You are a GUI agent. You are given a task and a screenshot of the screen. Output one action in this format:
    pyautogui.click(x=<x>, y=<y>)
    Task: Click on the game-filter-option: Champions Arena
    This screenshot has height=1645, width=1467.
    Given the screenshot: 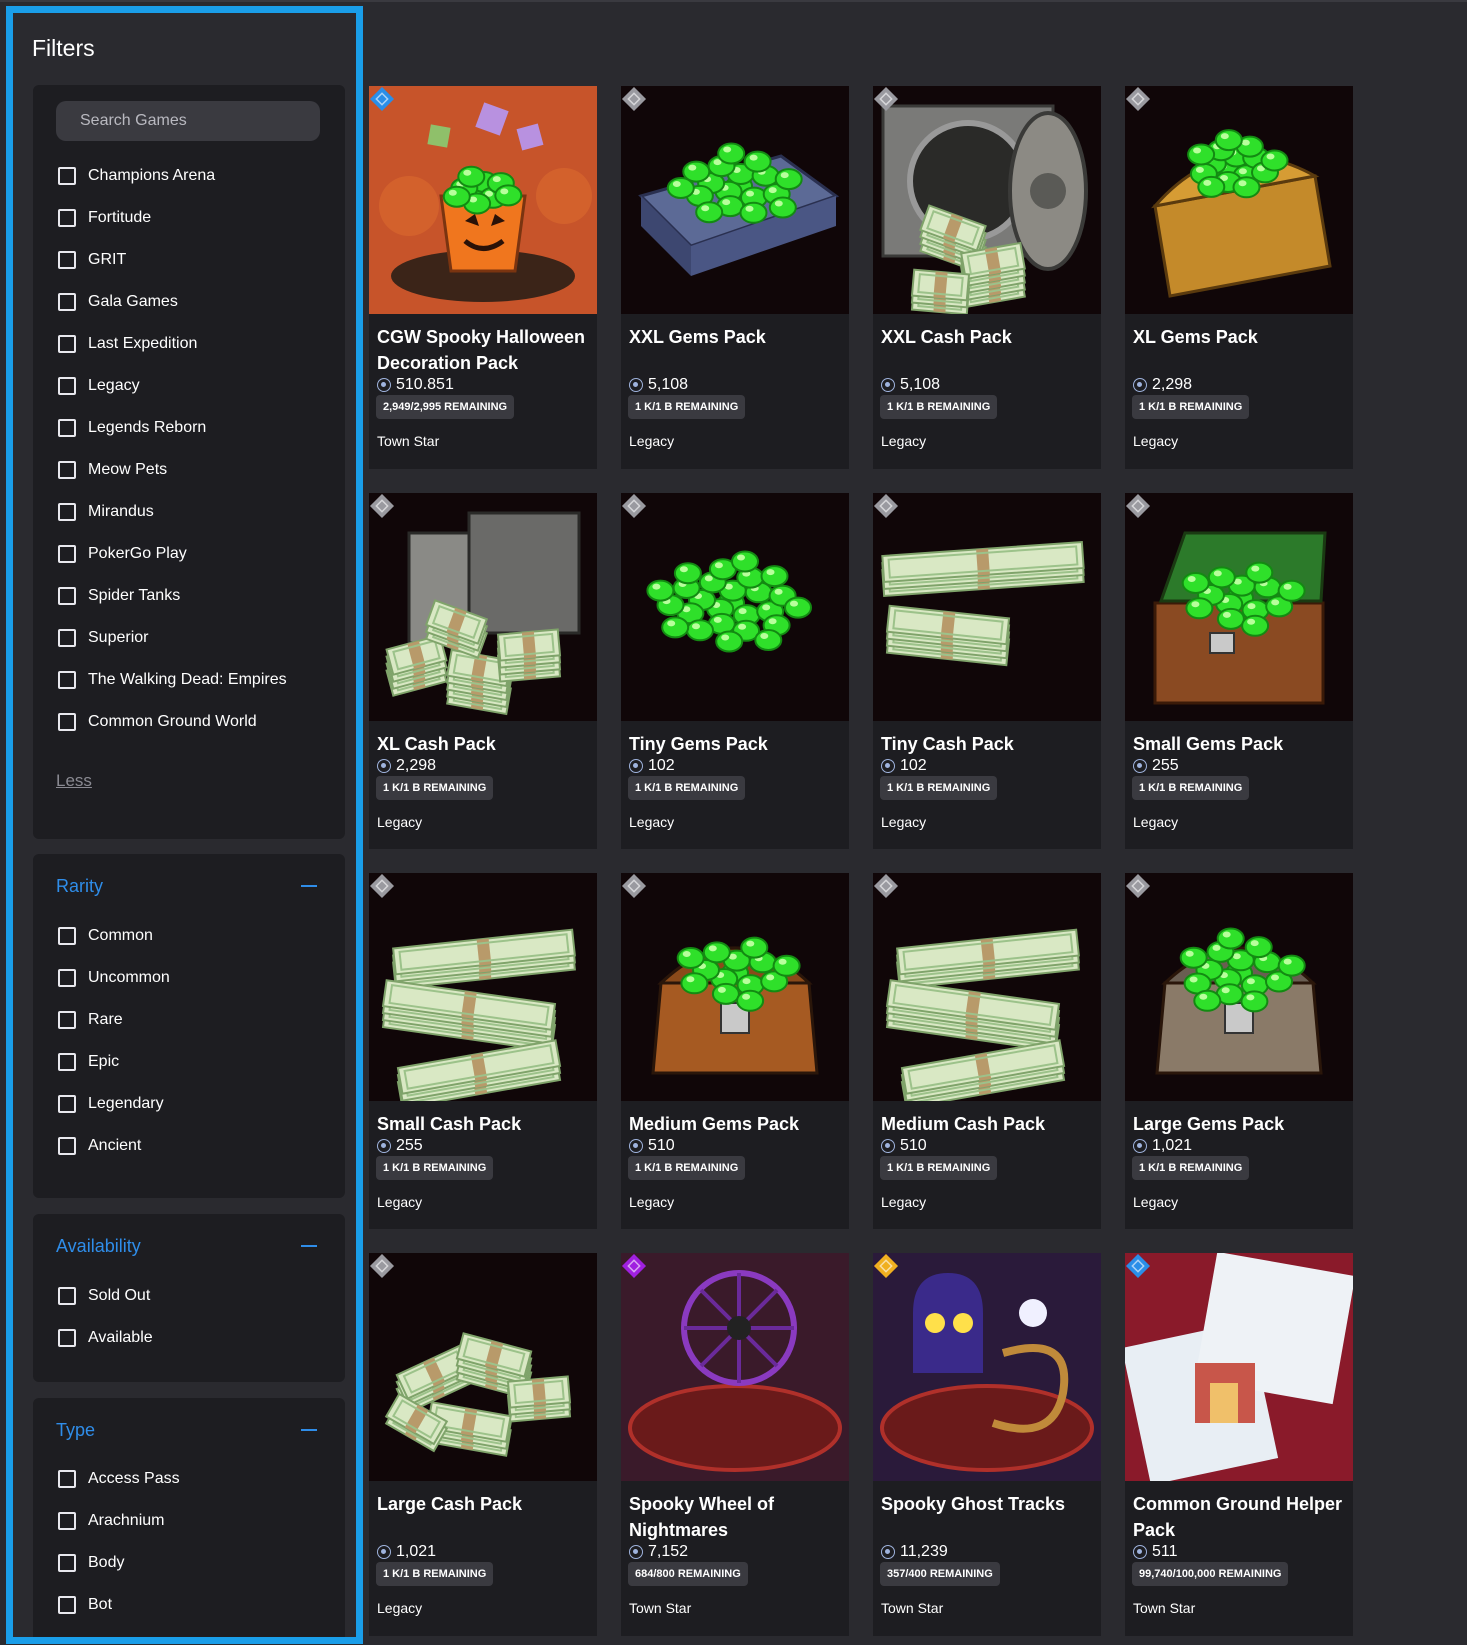 What is the action you would take?
    pyautogui.click(x=136, y=176)
    